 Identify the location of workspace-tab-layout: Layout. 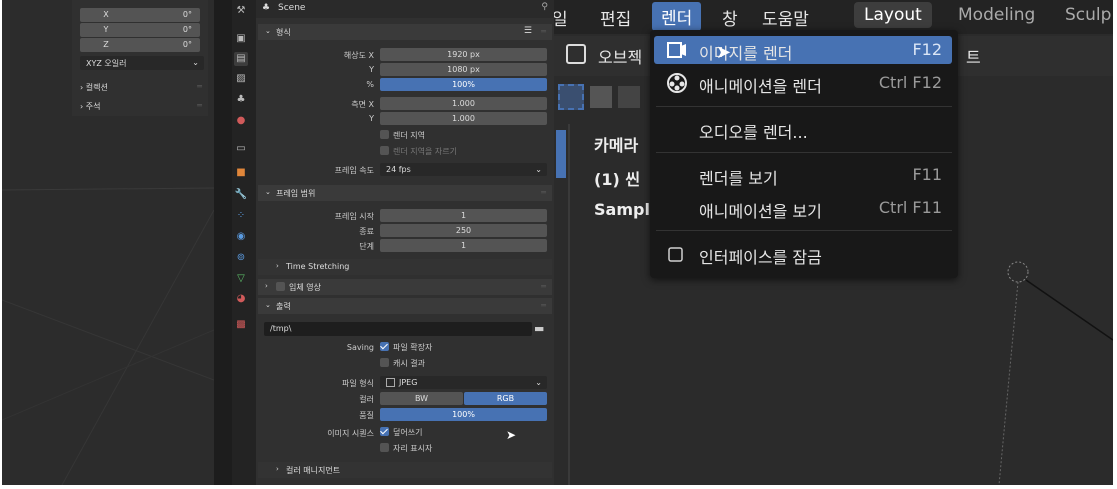
(893, 15).